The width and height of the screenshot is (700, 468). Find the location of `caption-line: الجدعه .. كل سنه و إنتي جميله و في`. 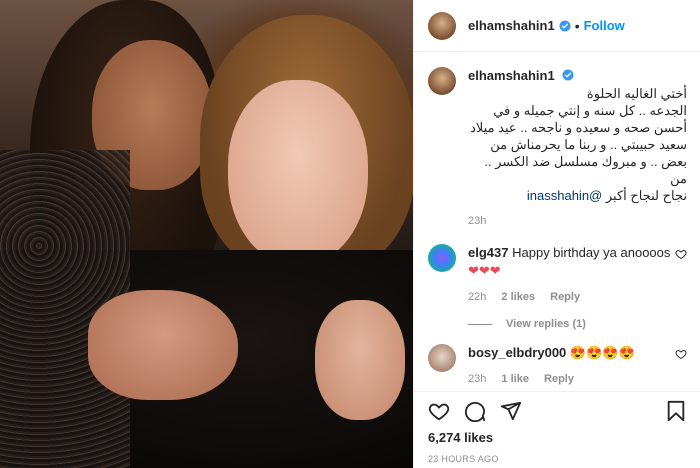

caption-line: الجدعه .. كل سنه و إنتي جميله و في is located at coordinates (590, 110).